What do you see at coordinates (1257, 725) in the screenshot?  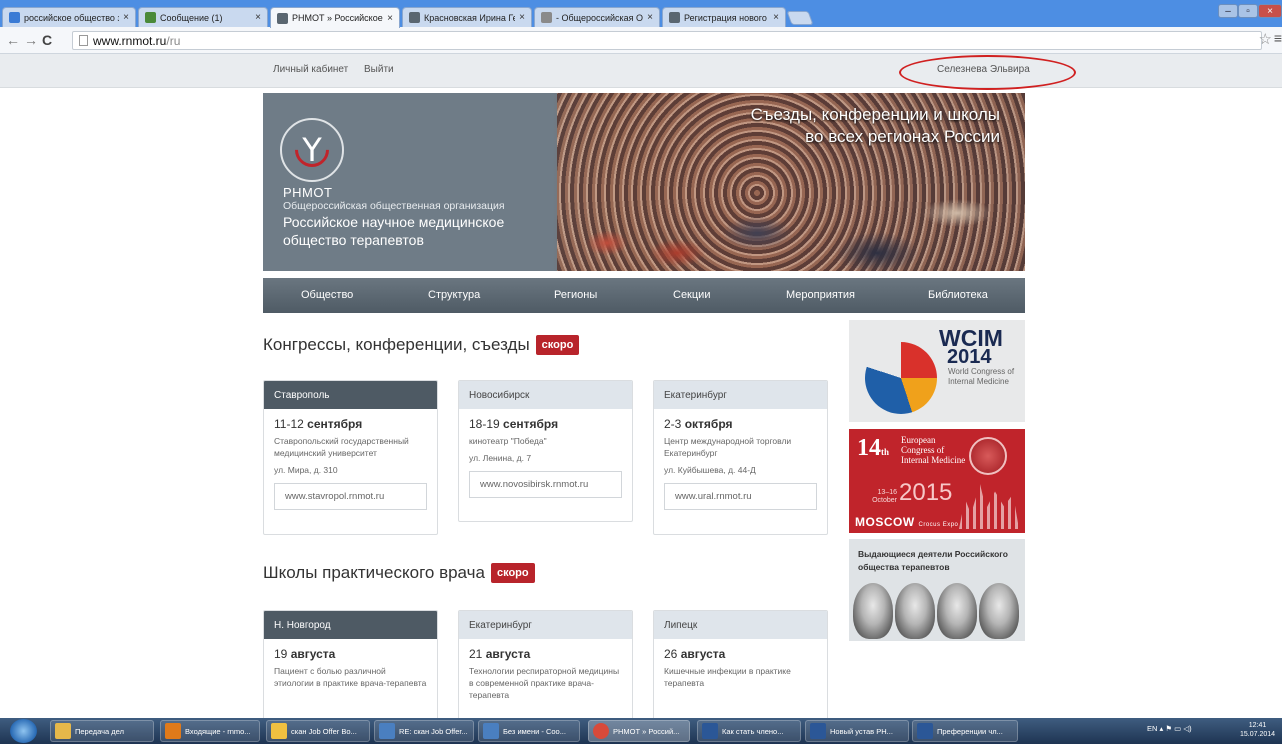 I see `clock-time: 12:41` at bounding box center [1257, 725].